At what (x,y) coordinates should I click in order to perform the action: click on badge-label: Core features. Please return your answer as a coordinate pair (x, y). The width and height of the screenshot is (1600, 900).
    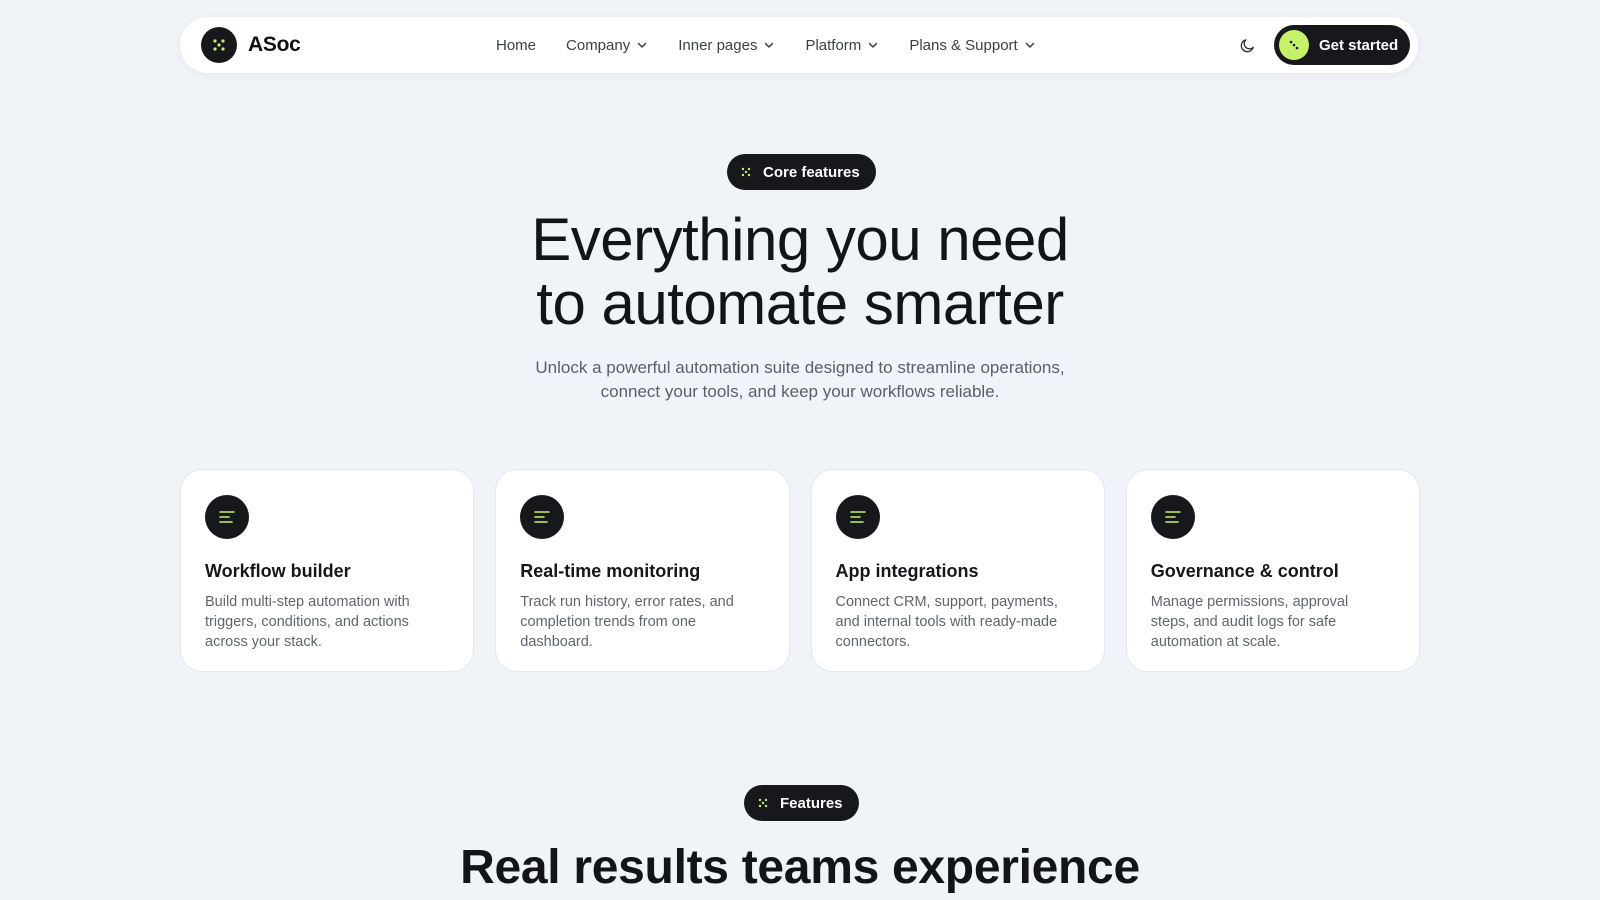
    Looking at the image, I should click on (811, 172).